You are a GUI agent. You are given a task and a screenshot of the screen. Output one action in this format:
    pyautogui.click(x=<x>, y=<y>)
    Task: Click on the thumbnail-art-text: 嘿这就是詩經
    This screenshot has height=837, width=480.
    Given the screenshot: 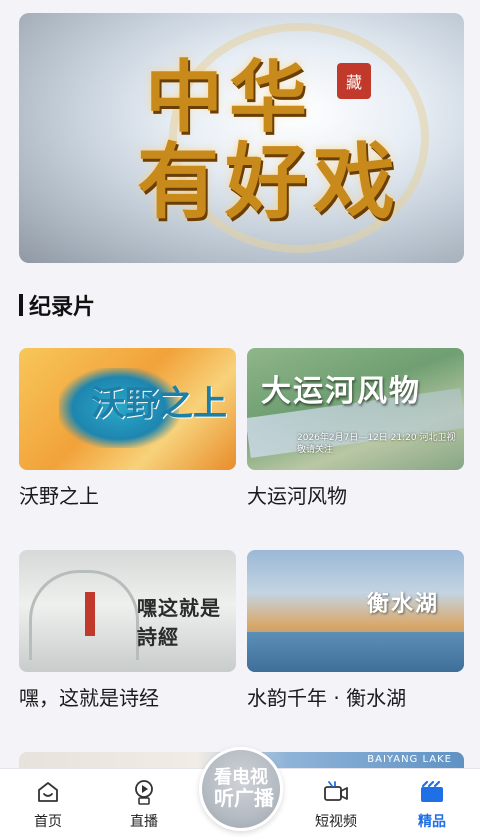 What is the action you would take?
    pyautogui.click(x=179, y=622)
    